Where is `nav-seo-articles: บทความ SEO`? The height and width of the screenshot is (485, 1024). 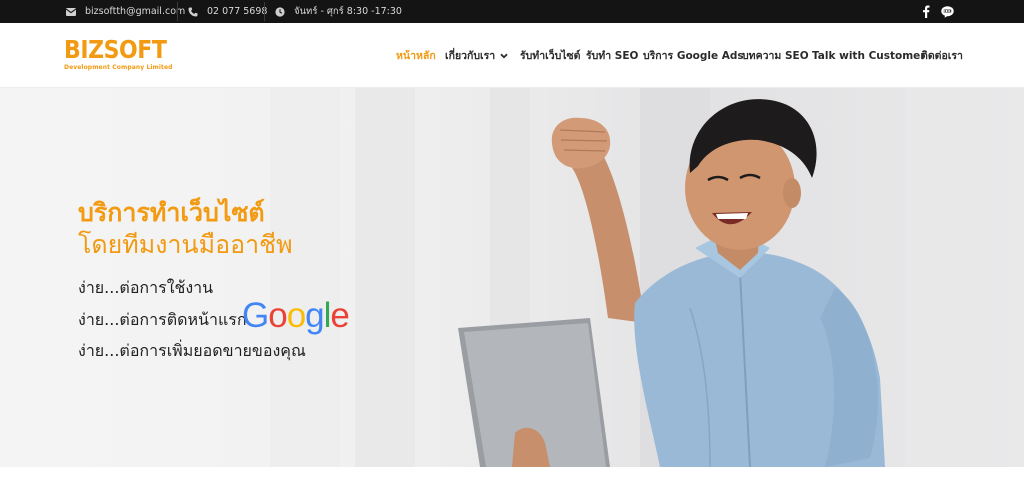 nav-seo-articles: บทความ SEO is located at coordinates (775, 55).